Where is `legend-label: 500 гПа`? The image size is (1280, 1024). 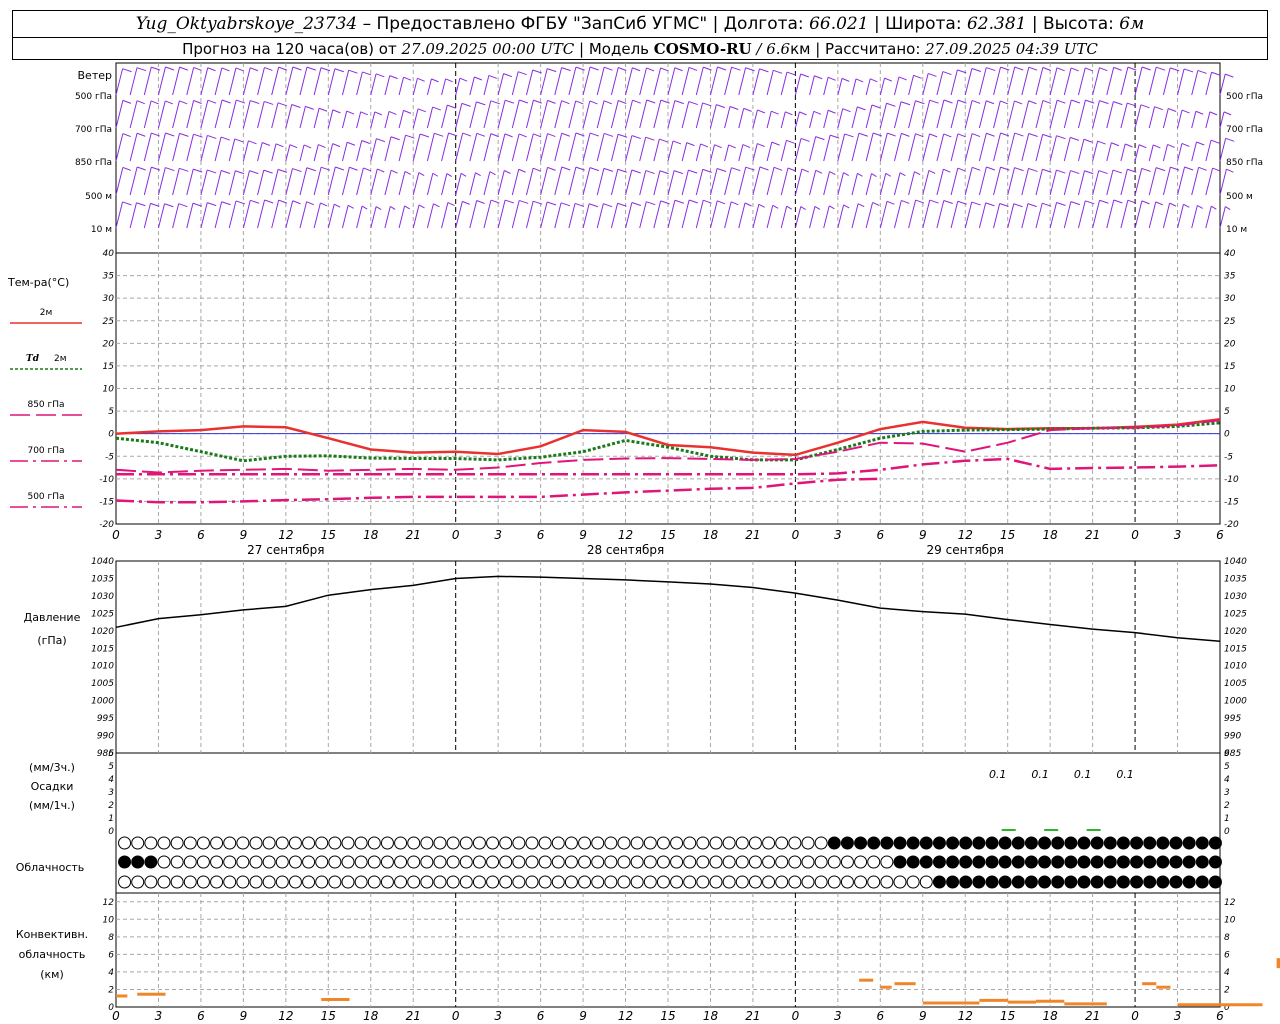
legend-label: 500 гПа is located at coordinates (45, 497).